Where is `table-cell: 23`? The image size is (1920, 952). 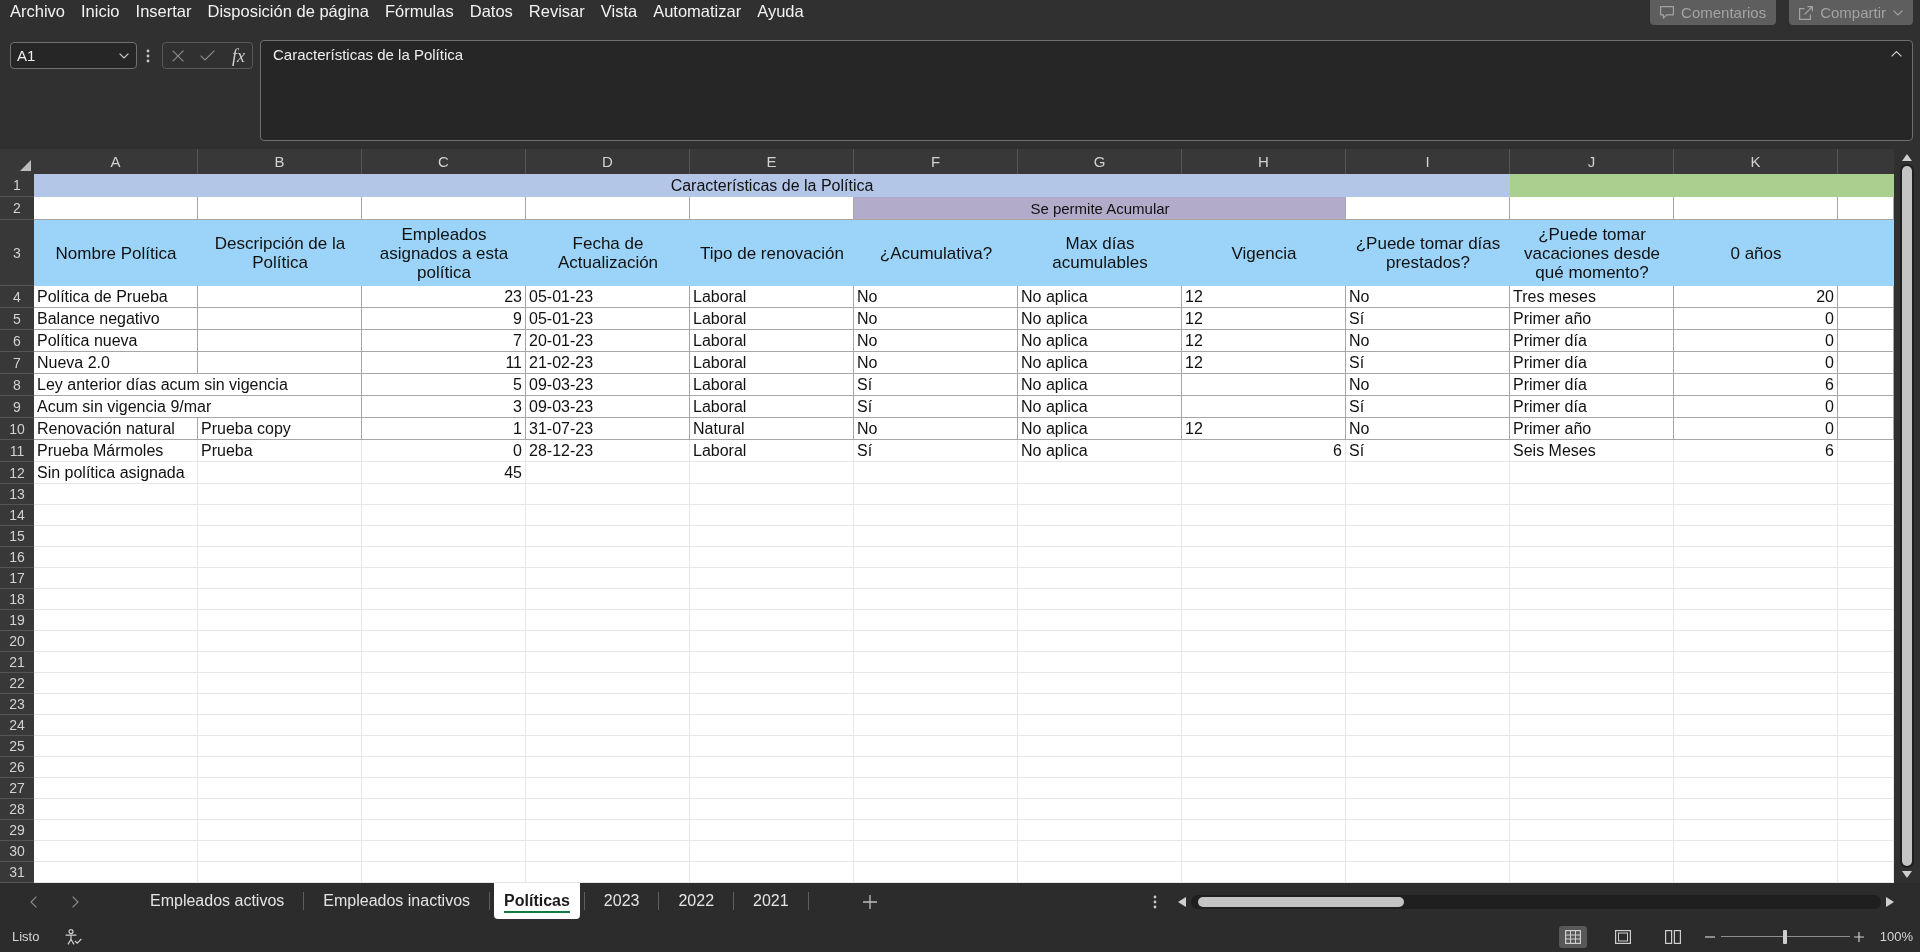
table-cell: 23 is located at coordinates (513, 296).